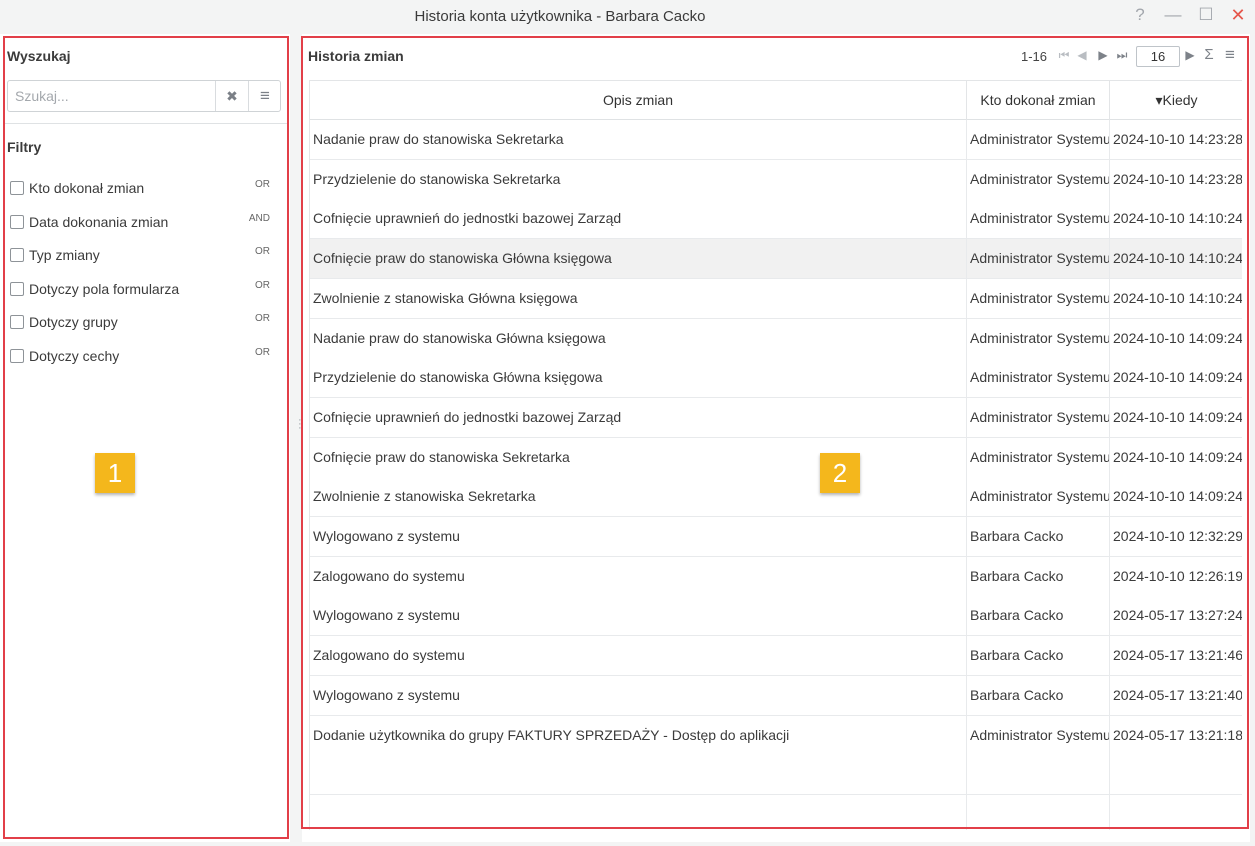  What do you see at coordinates (39, 56) in the screenshot?
I see `search-label: Wyszukaj` at bounding box center [39, 56].